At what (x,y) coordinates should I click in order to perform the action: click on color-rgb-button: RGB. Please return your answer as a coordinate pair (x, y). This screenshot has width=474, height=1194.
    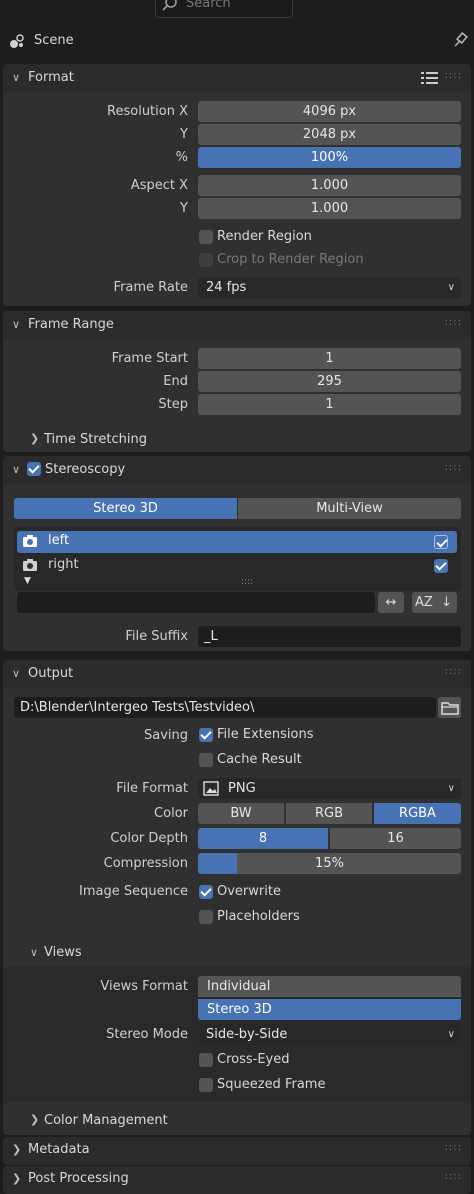
    Looking at the image, I should click on (329, 813).